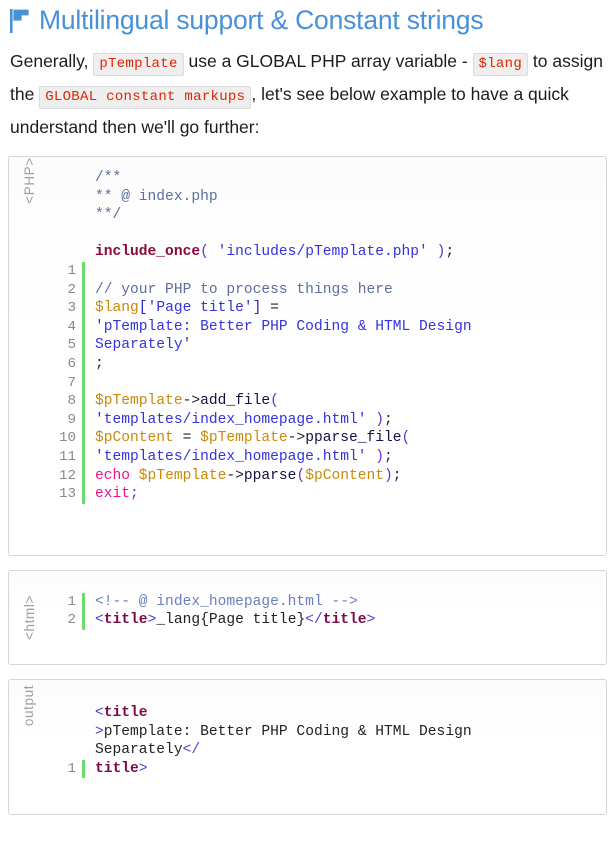 This screenshot has width=615, height=847. Describe the element at coordinates (322, 271) in the screenshot. I see `code-line-blank: 1` at that location.